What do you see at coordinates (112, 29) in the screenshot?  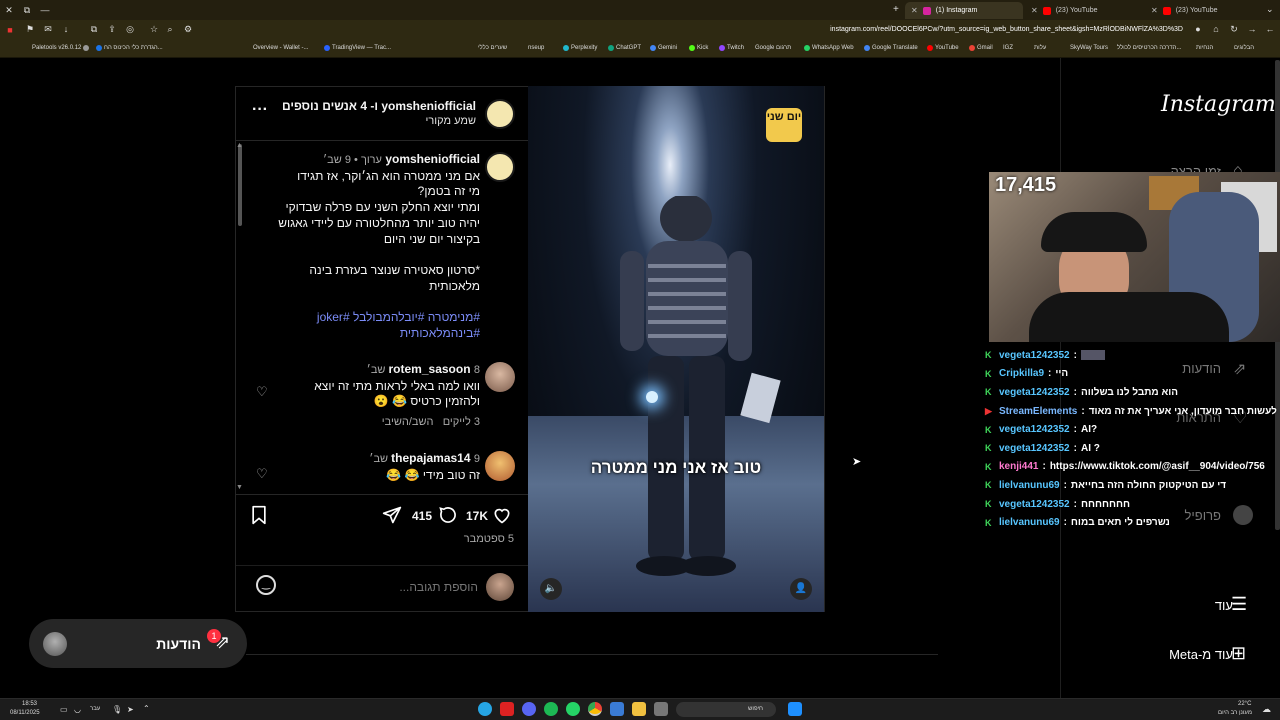 I see `share-icon: ⇪` at bounding box center [112, 29].